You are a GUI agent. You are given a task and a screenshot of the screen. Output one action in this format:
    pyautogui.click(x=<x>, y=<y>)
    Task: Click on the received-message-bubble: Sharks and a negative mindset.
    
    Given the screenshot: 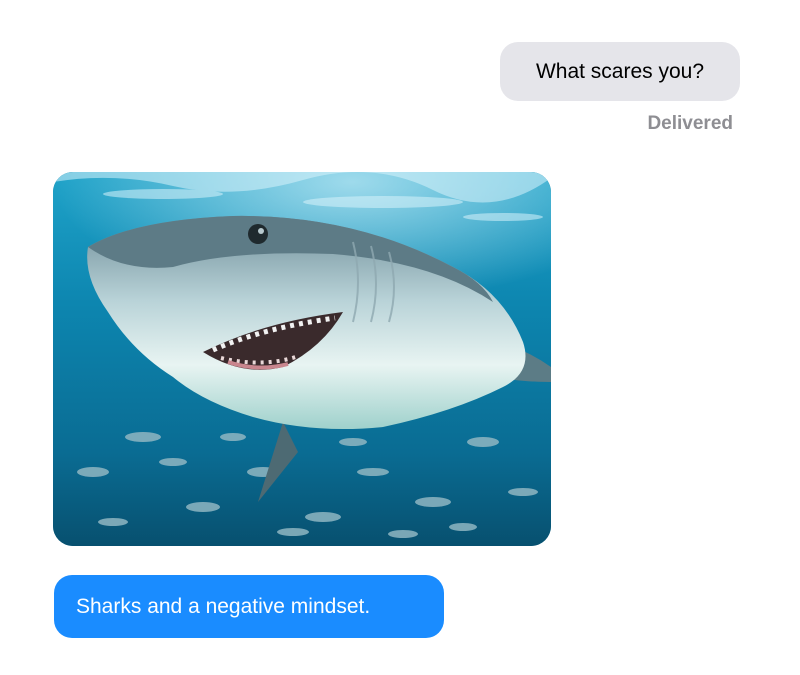 What is the action you would take?
    pyautogui.click(x=249, y=606)
    